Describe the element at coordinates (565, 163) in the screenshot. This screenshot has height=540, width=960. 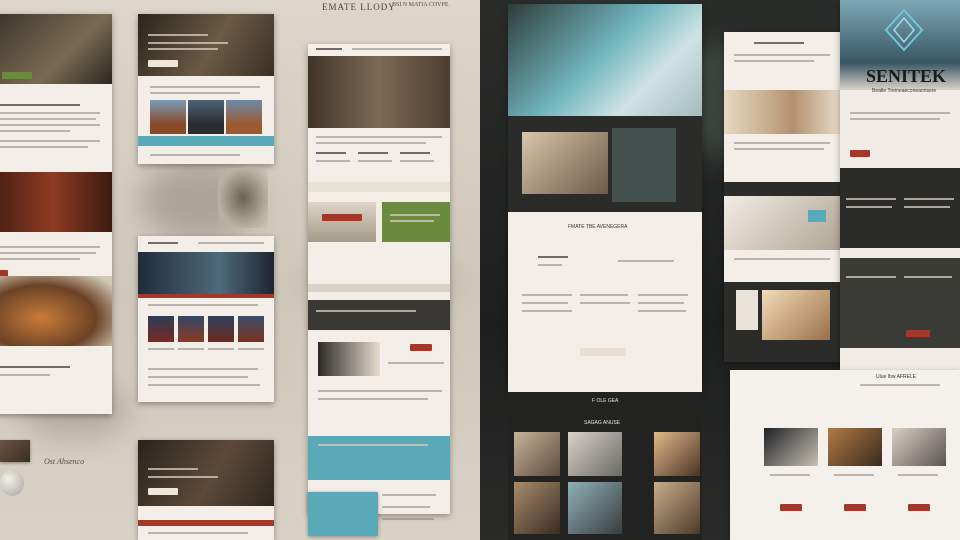
I see `kitchen-image` at that location.